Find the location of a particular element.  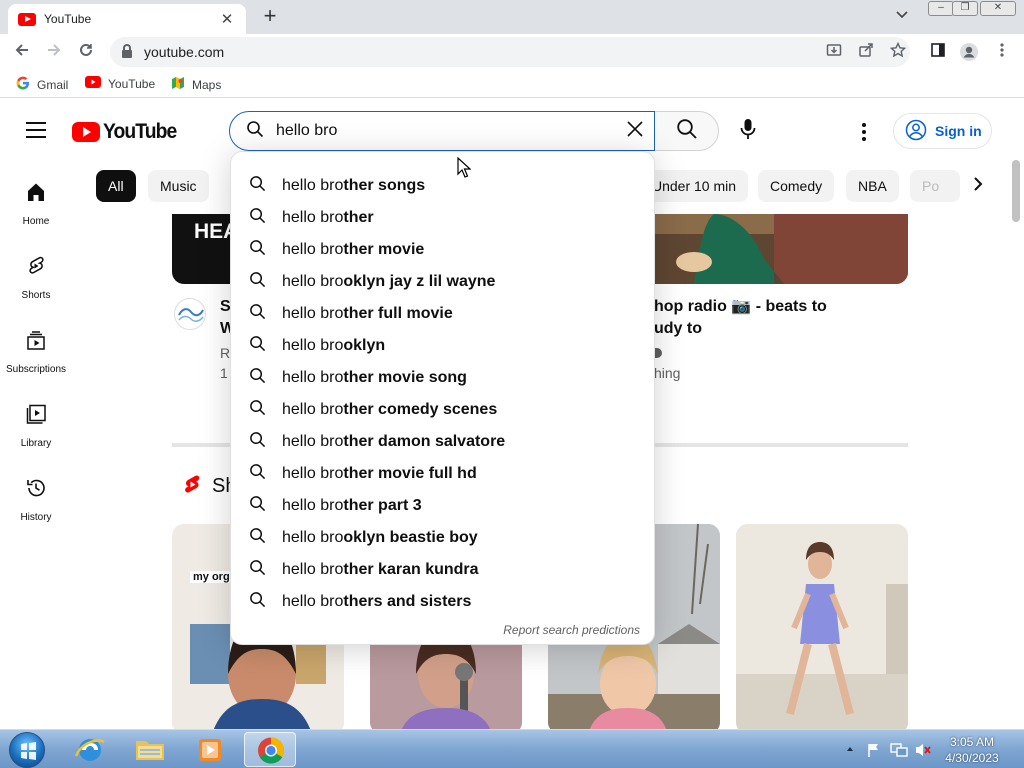

sidebar-item-library: Library is located at coordinates (36, 439).